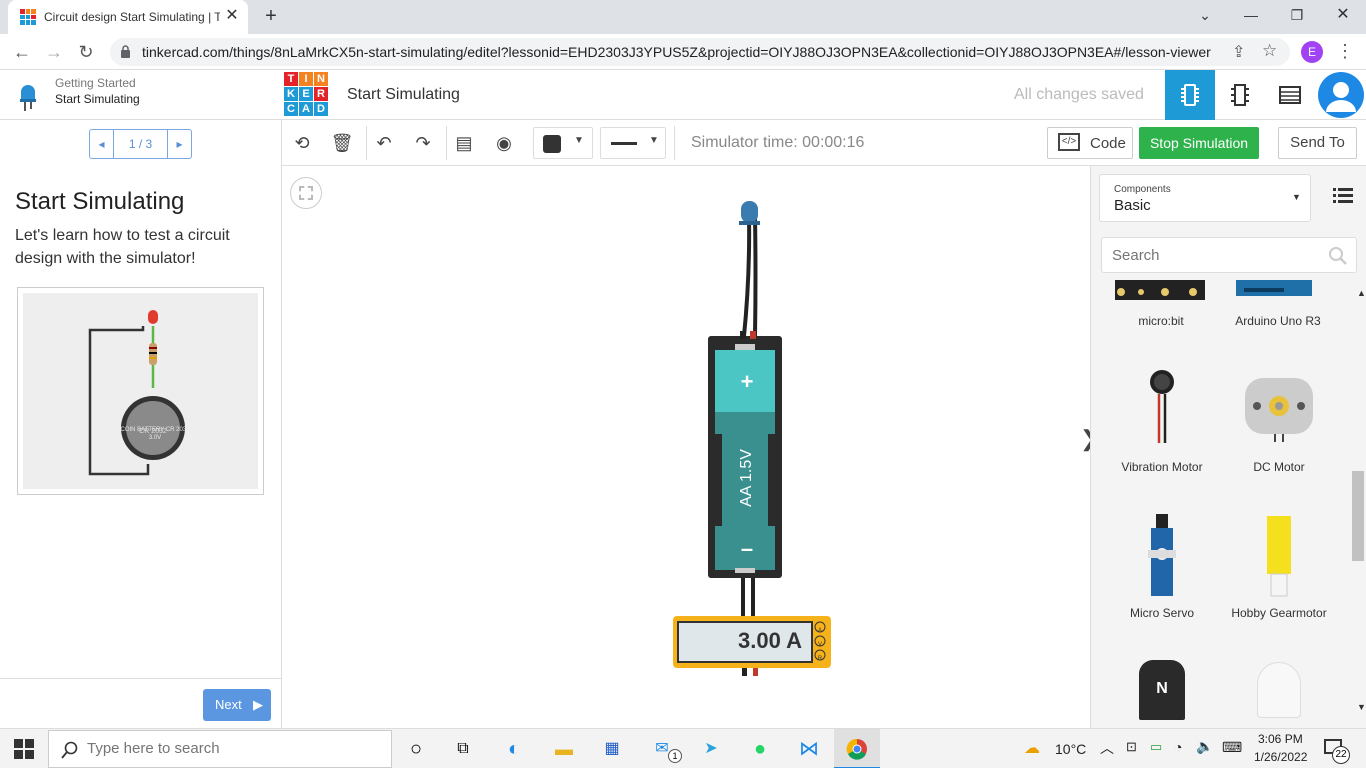  I want to click on component-item: Vibration Motor, so click(1162, 423).